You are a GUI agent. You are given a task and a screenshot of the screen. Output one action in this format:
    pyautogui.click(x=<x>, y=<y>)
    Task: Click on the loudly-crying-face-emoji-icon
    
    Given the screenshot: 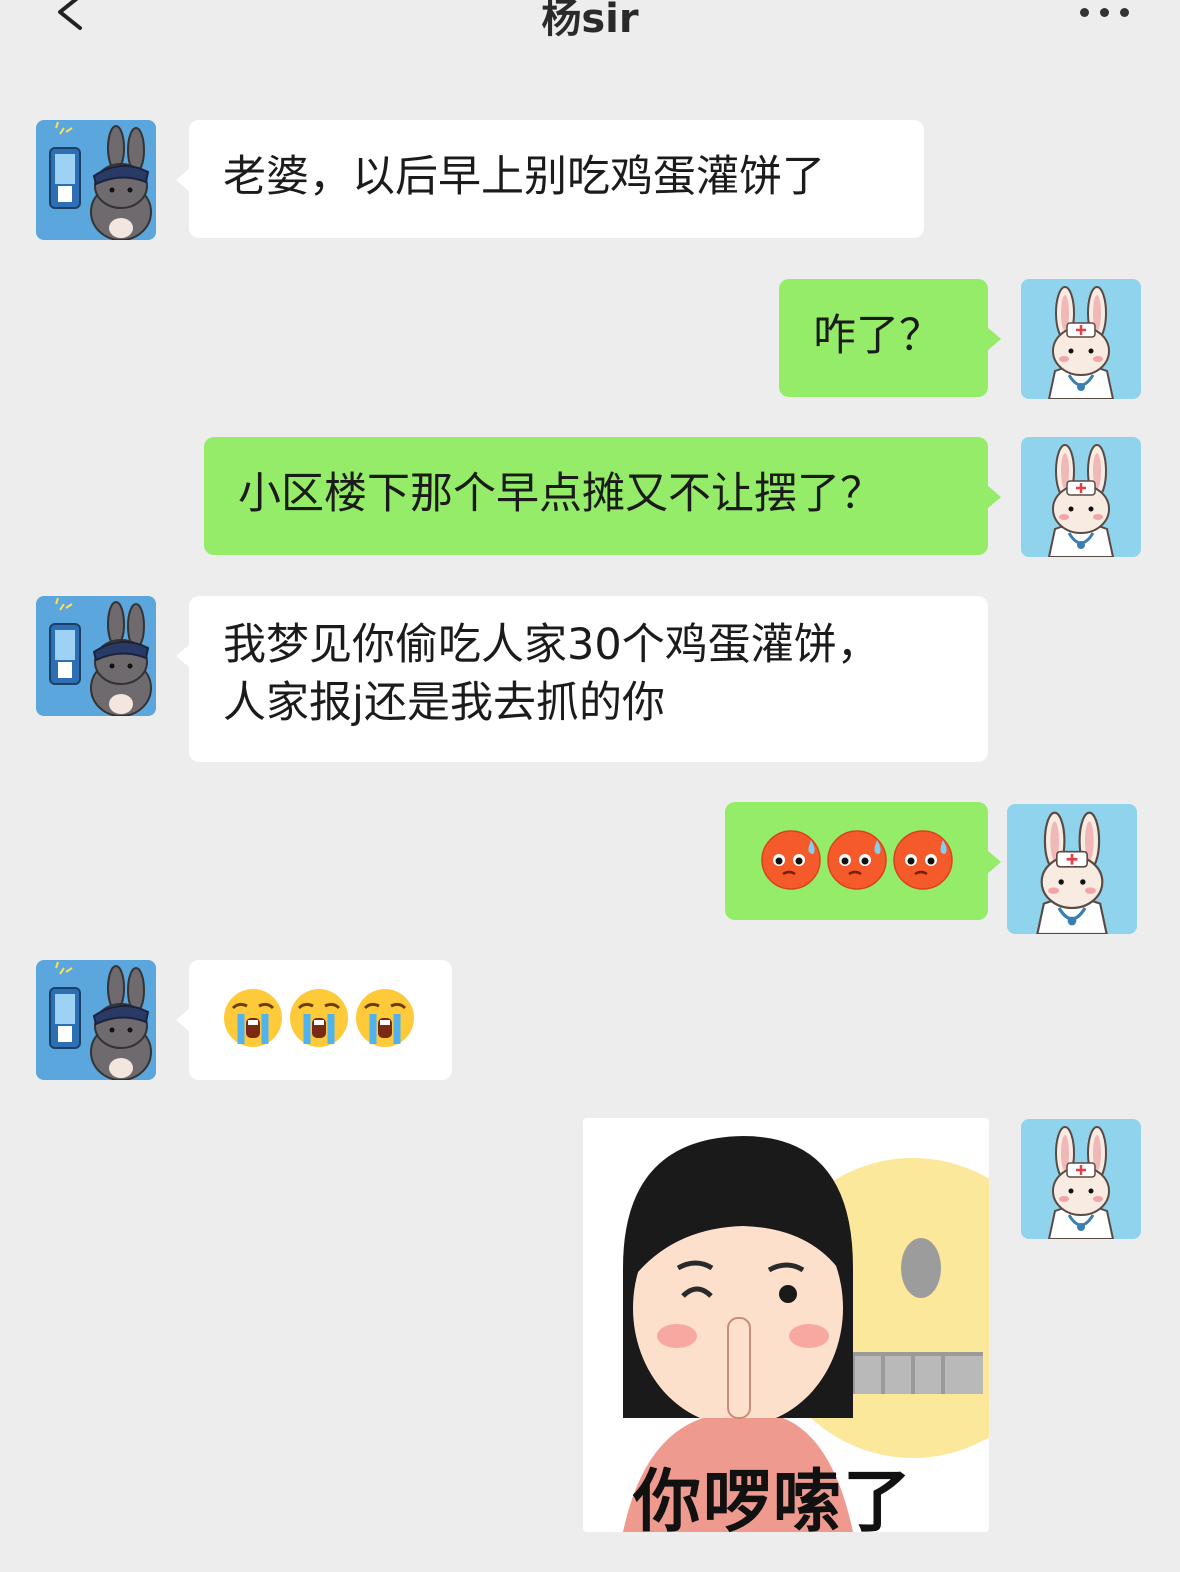 What is the action you would take?
    pyautogui.click(x=323, y=1019)
    